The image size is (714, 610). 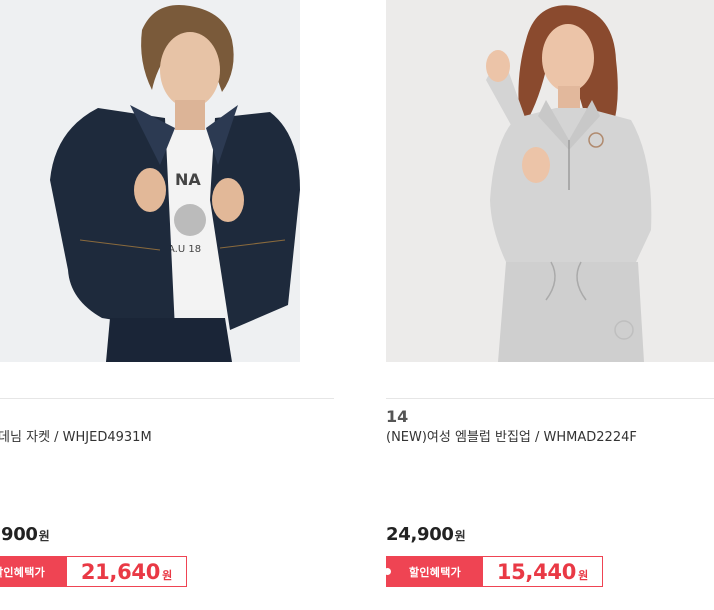 I want to click on rank-number: 14, so click(x=397, y=416).